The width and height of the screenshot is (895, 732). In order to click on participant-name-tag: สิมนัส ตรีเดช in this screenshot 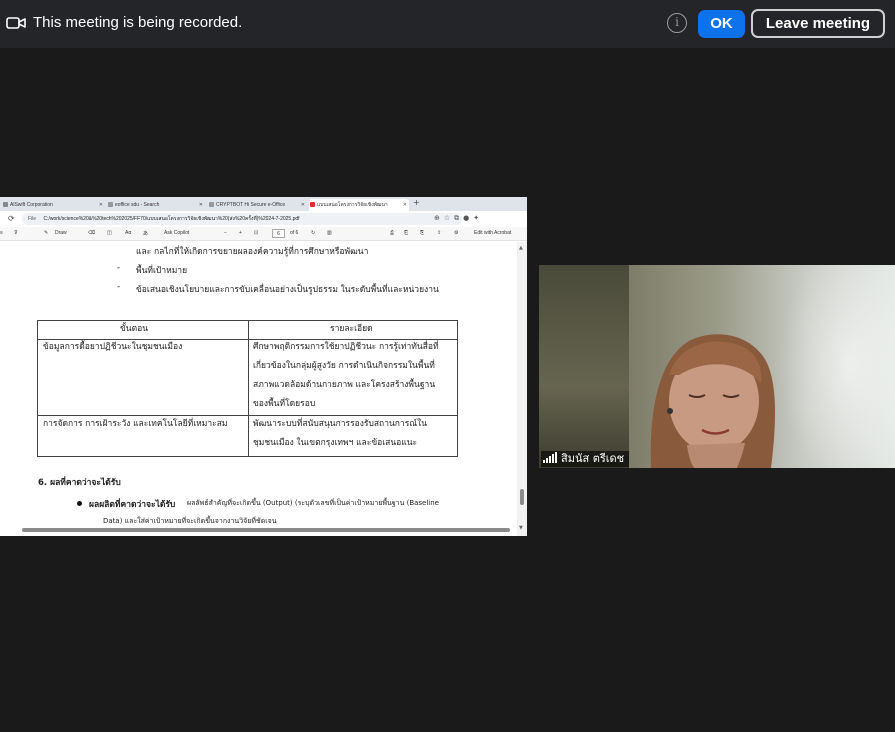, I will do `click(585, 459)`.